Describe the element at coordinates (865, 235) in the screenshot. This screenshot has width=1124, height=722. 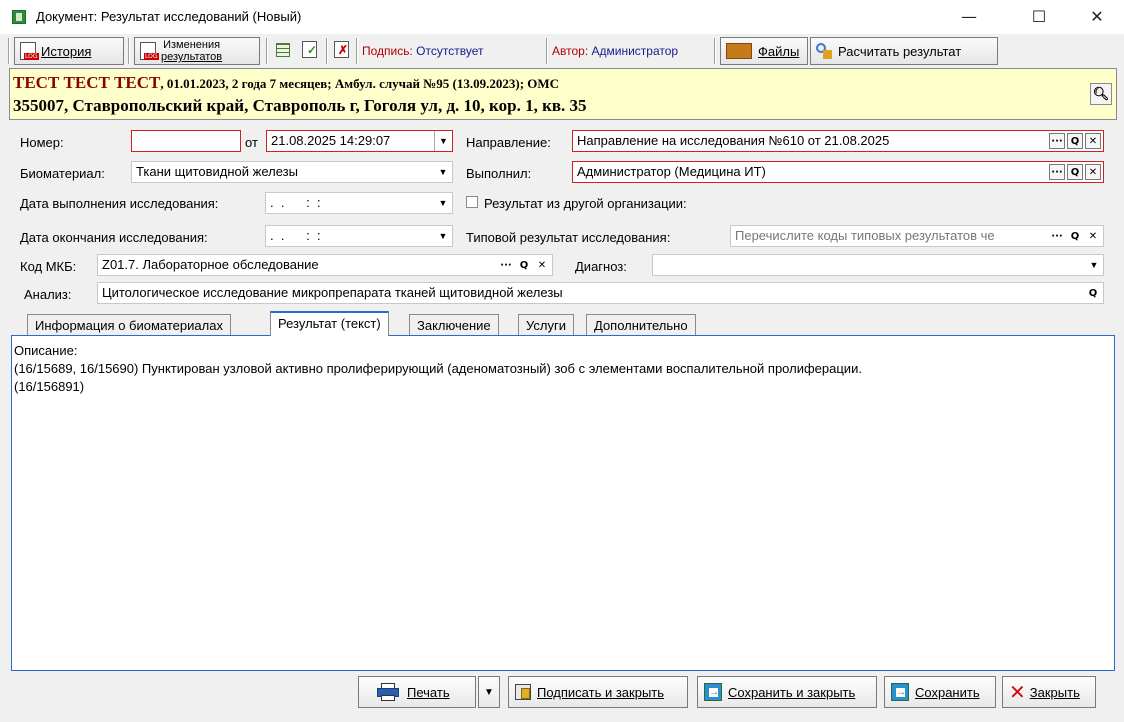
I see `typical-result-placeholder: Перечислите коды типовых результатов че` at that location.